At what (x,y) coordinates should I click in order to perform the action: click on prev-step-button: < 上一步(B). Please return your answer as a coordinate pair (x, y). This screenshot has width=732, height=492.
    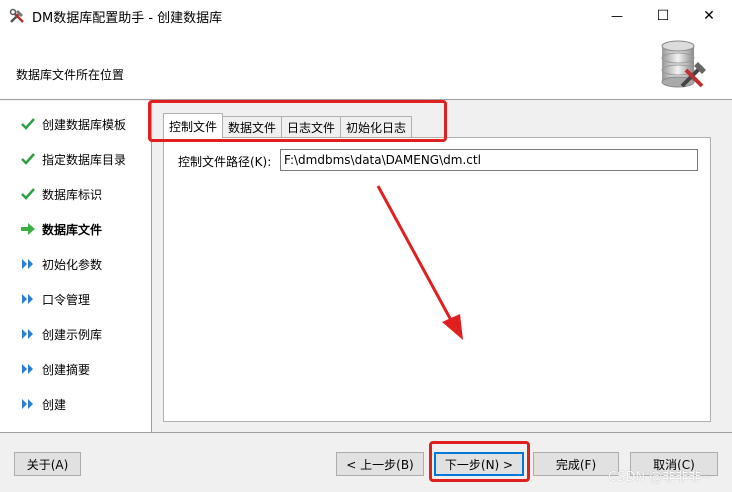
    Looking at the image, I should click on (380, 464).